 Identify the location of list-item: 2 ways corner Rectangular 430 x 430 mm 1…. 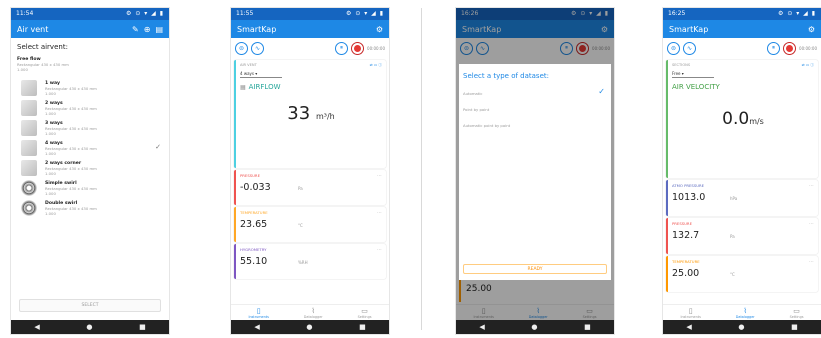
(90, 168).